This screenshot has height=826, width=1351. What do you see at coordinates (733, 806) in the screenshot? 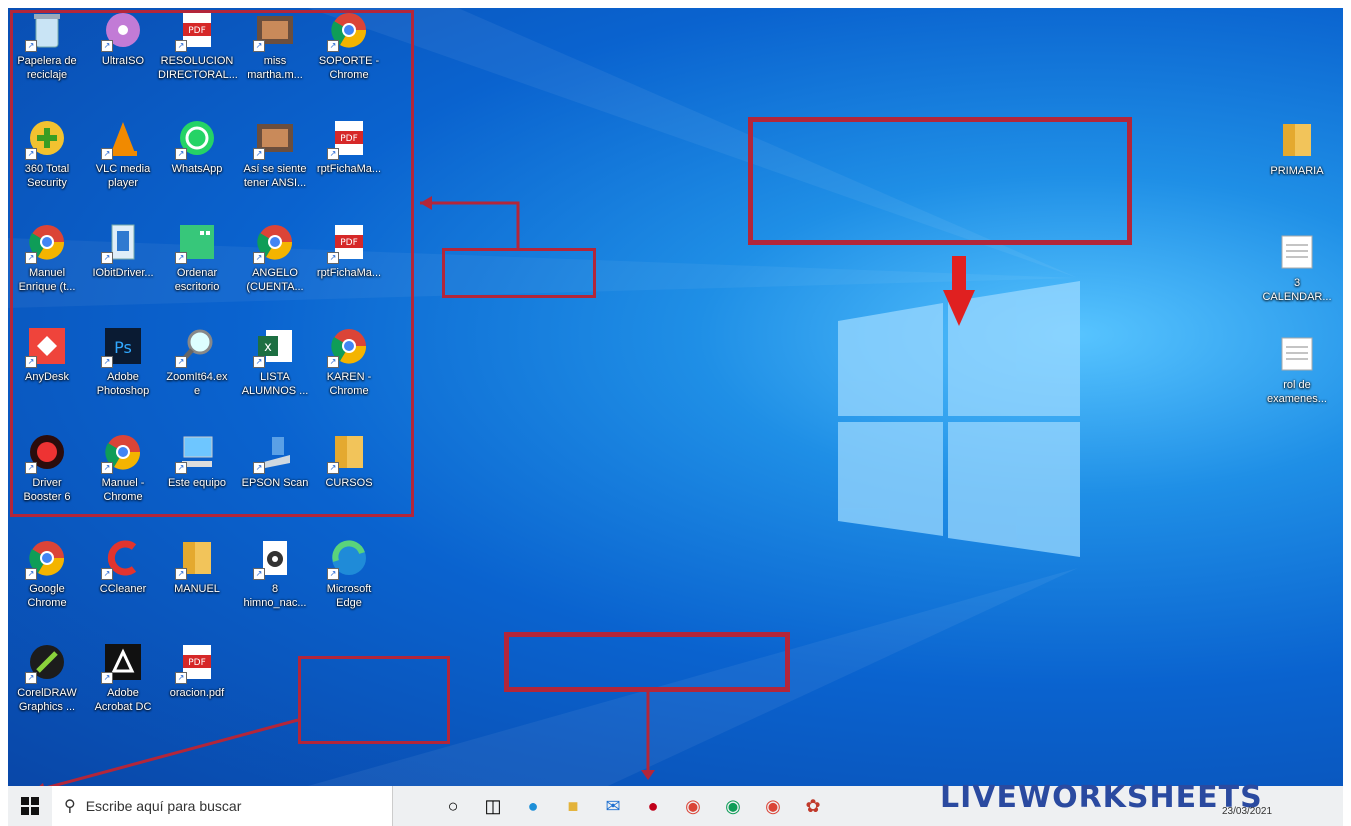
I see `chrome-taskbar-icon-2: ◉` at bounding box center [733, 806].